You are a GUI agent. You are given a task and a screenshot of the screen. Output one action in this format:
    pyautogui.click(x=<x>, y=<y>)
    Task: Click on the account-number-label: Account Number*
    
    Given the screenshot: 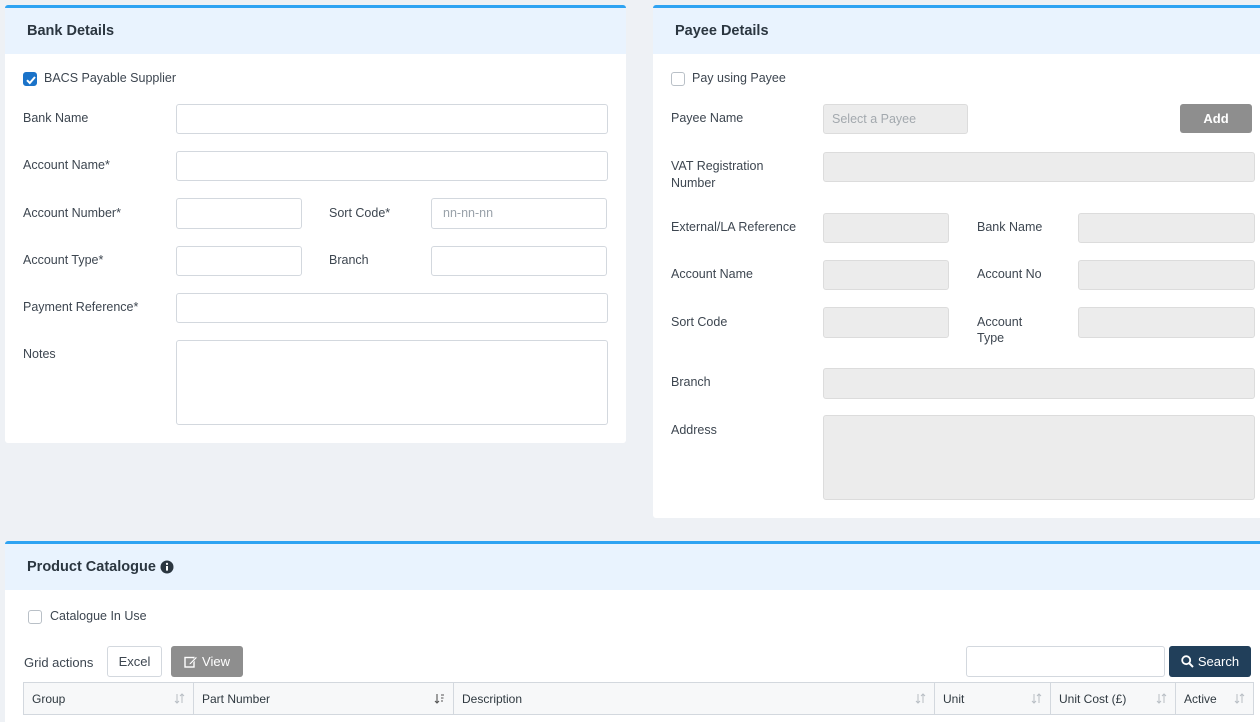 What is the action you would take?
    pyautogui.click(x=72, y=213)
    